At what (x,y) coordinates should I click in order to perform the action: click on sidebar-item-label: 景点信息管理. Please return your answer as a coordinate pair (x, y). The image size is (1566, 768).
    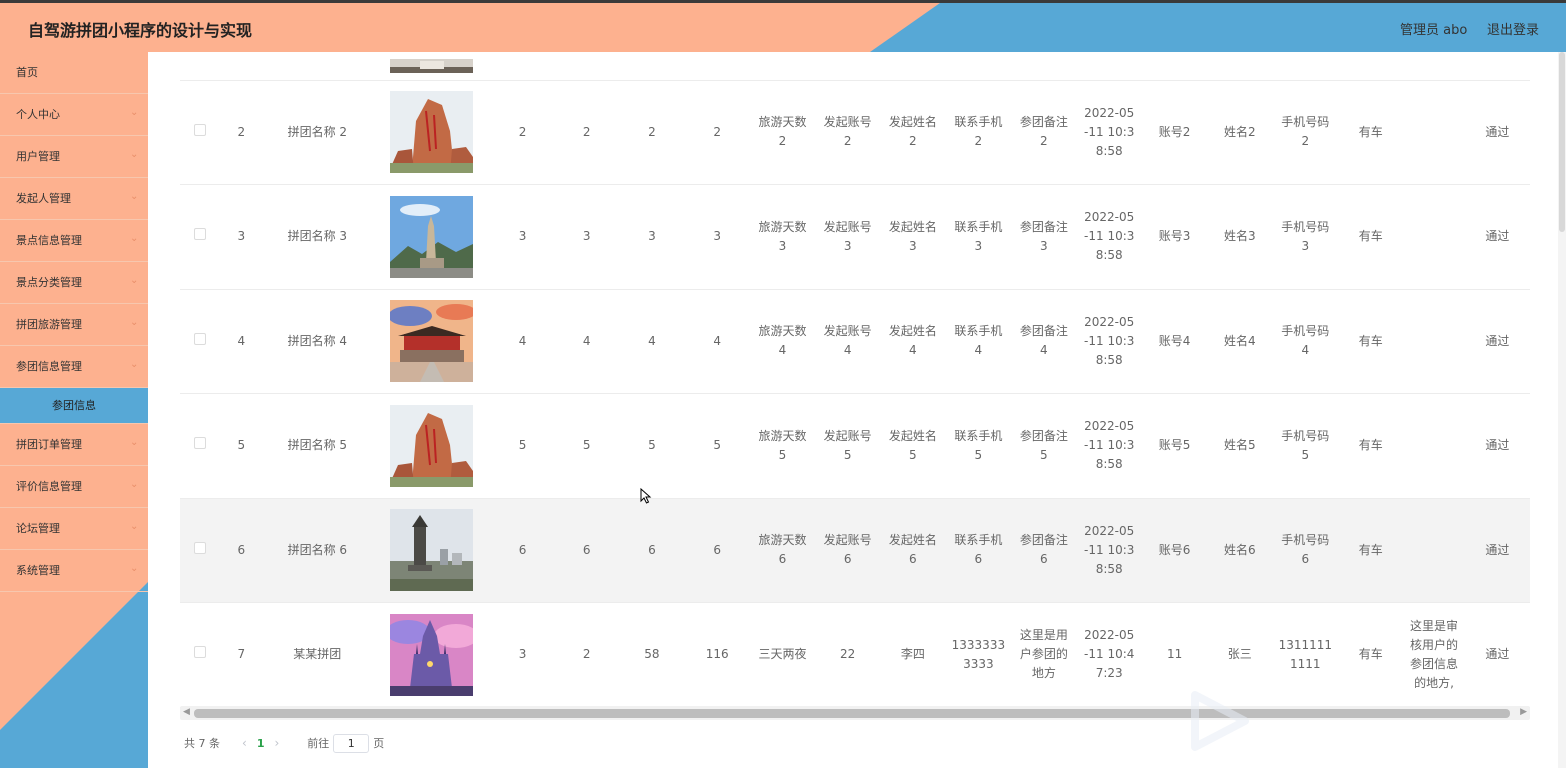
    Looking at the image, I should click on (49, 240).